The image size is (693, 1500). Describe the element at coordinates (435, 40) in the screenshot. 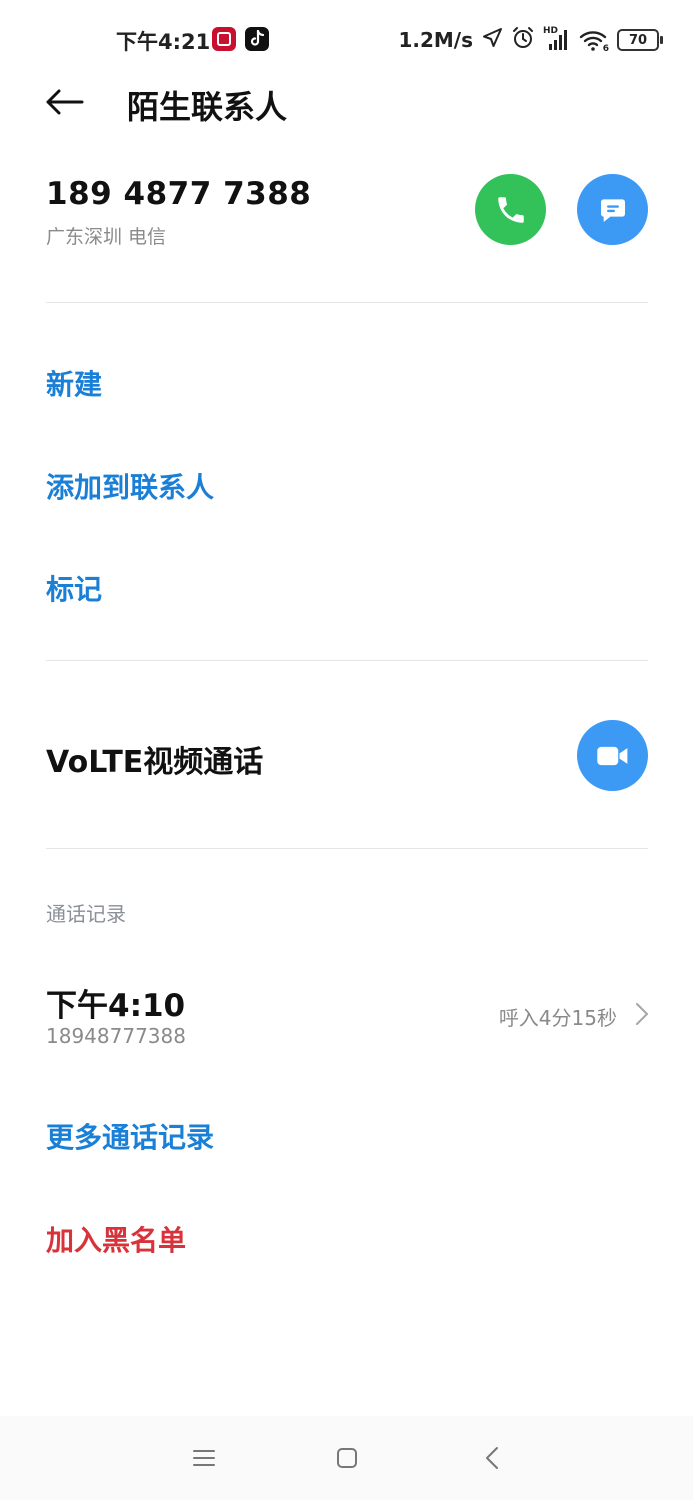

I see `net-speed: 1.2M/s` at that location.